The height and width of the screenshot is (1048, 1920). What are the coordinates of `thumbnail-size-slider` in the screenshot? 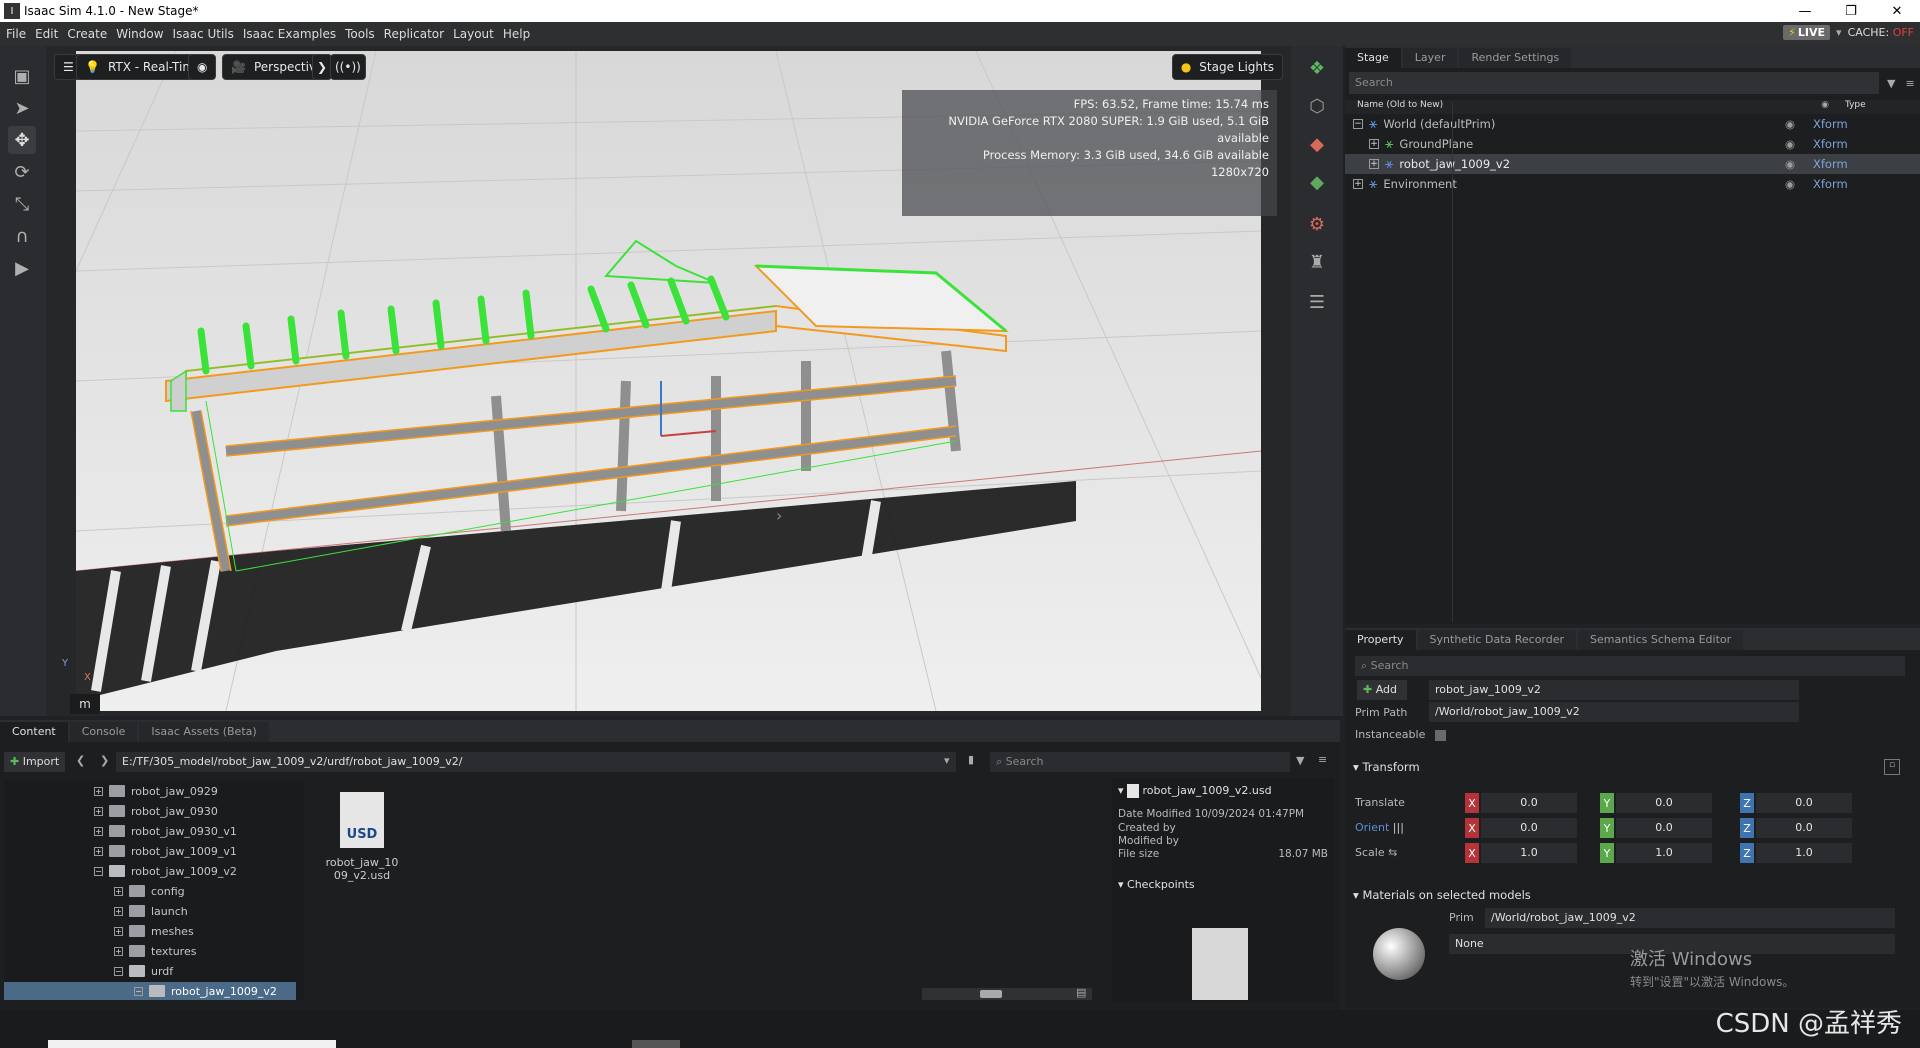 It's located at (1007, 994).